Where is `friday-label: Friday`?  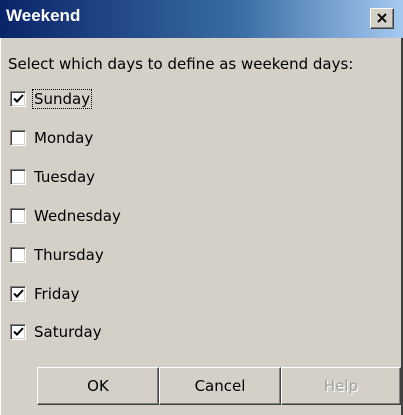 friday-label: Friday is located at coordinates (56, 294).